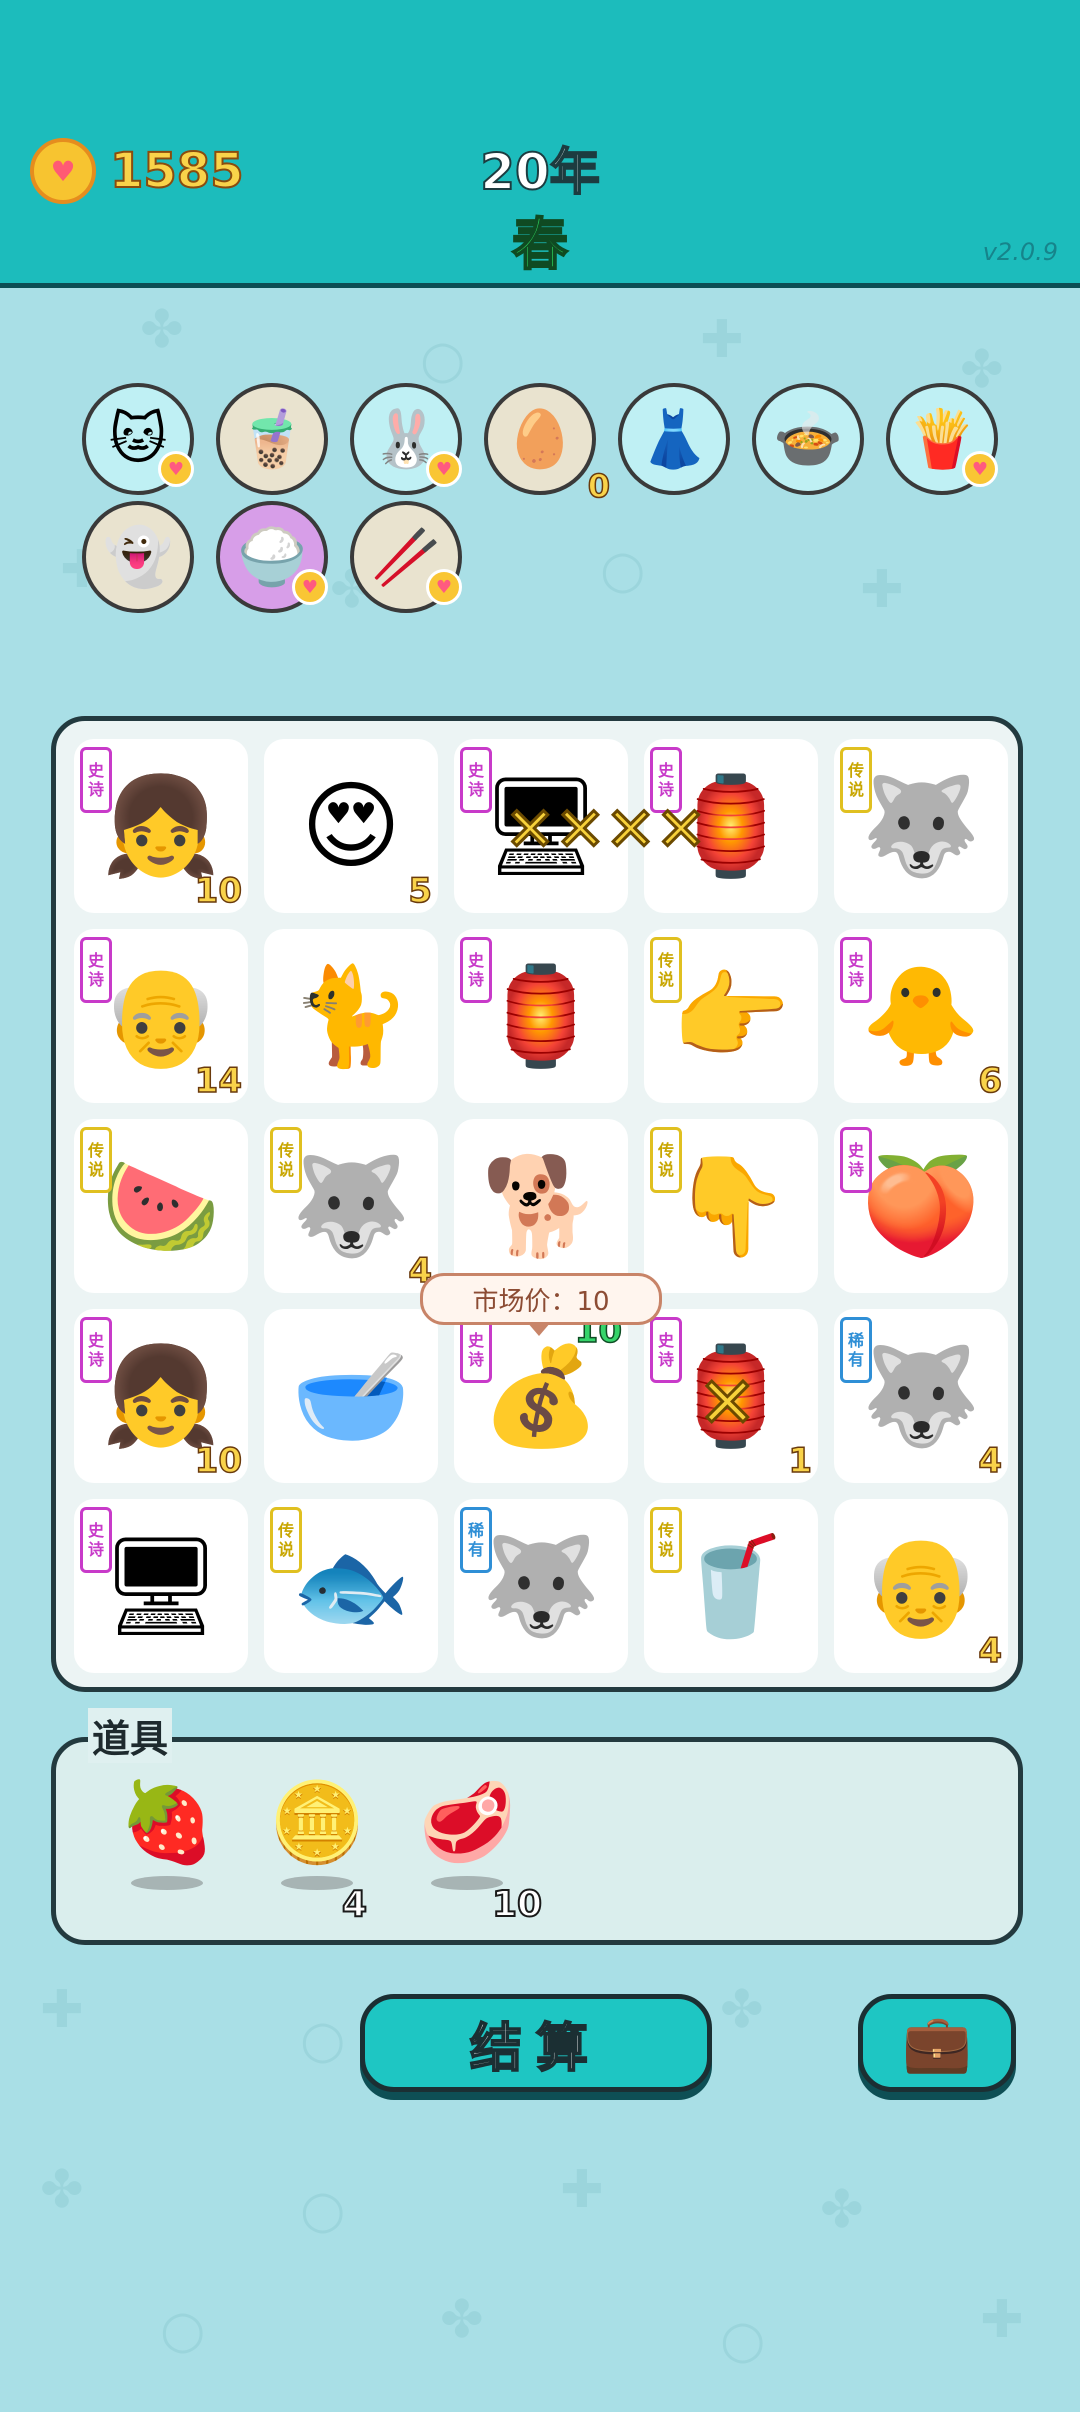 This screenshot has width=1080, height=2412. I want to click on rabbit-slot: 🐰 ♥, so click(406, 439).